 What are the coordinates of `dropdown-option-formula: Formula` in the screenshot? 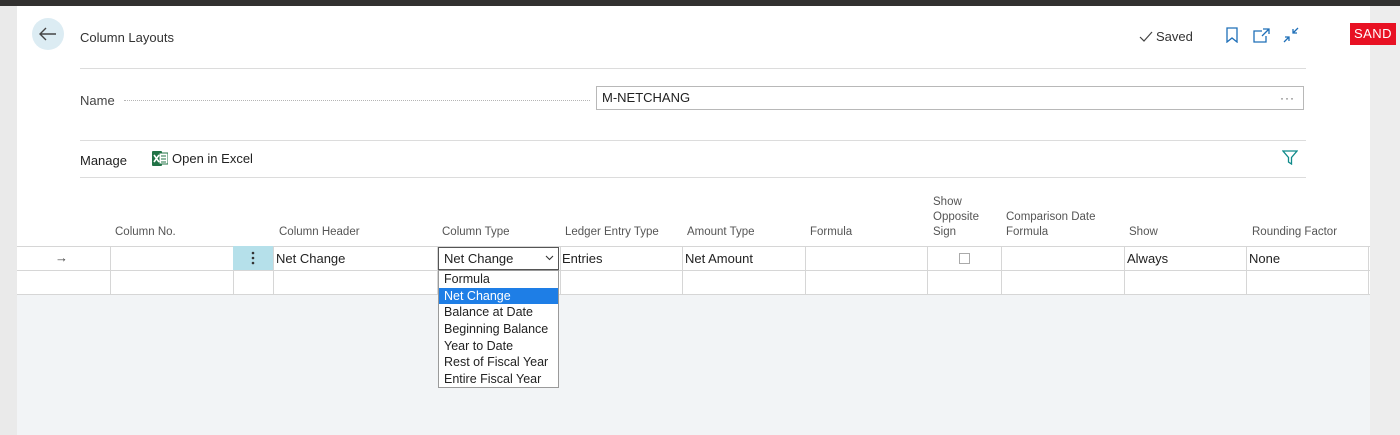 It's located at (498, 279).